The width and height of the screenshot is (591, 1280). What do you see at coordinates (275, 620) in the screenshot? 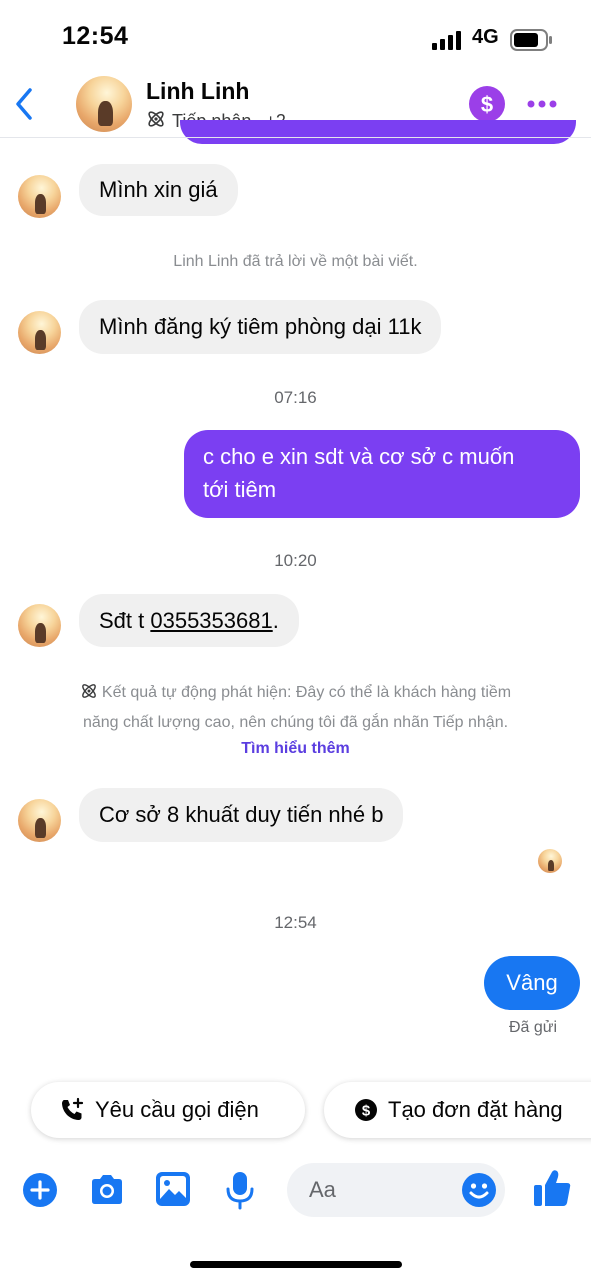
I see `message-text: .` at bounding box center [275, 620].